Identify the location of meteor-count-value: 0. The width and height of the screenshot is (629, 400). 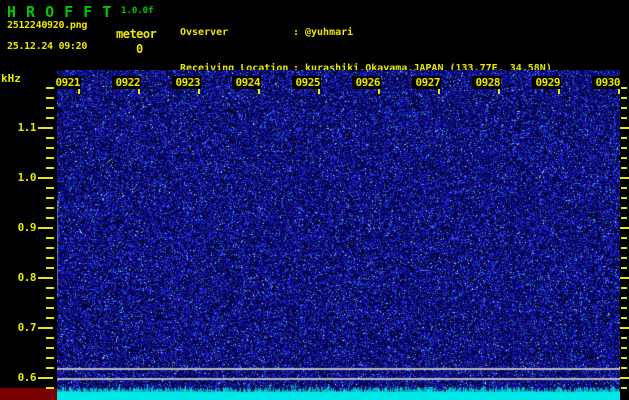
(140, 49).